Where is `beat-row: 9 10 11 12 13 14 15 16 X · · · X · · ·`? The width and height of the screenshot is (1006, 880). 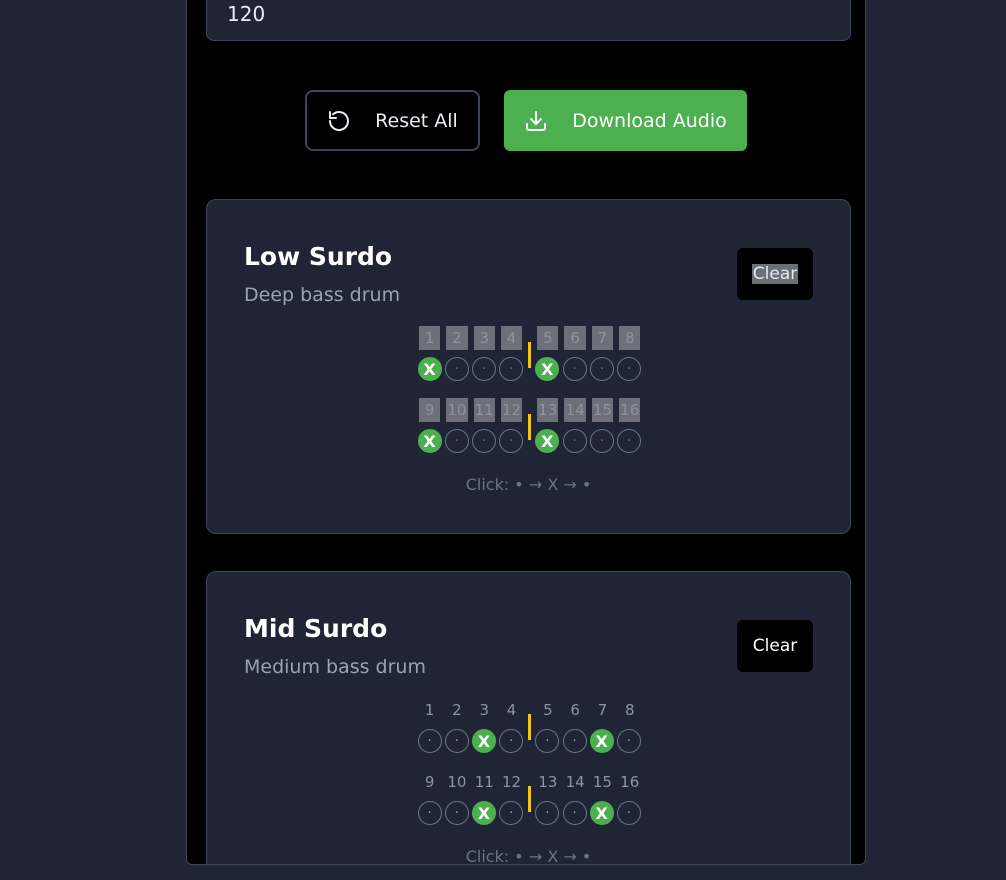
beat-row: 9 10 11 12 13 14 15 16 X · · · X · · · is located at coordinates (531, 434).